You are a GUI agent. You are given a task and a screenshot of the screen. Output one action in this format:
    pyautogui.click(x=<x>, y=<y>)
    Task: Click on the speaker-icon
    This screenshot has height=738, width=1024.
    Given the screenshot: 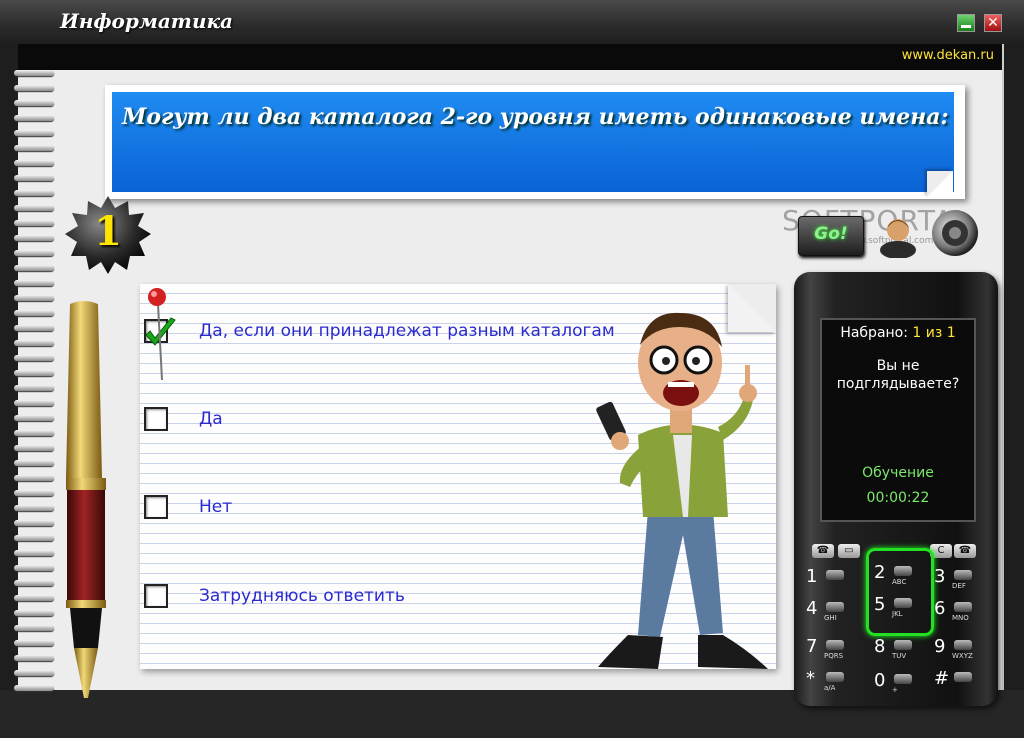 What is the action you would take?
    pyautogui.click(x=955, y=233)
    